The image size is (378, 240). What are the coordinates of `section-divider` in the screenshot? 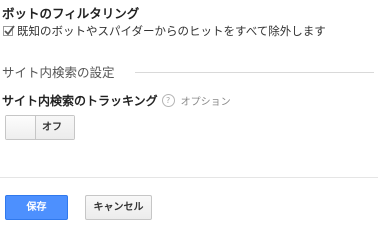 It's located at (254, 72).